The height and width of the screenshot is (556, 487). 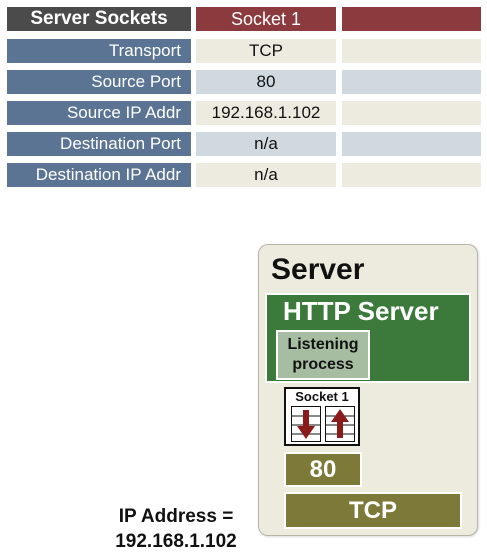 I want to click on socket-box: Socket 1, so click(x=322, y=416).